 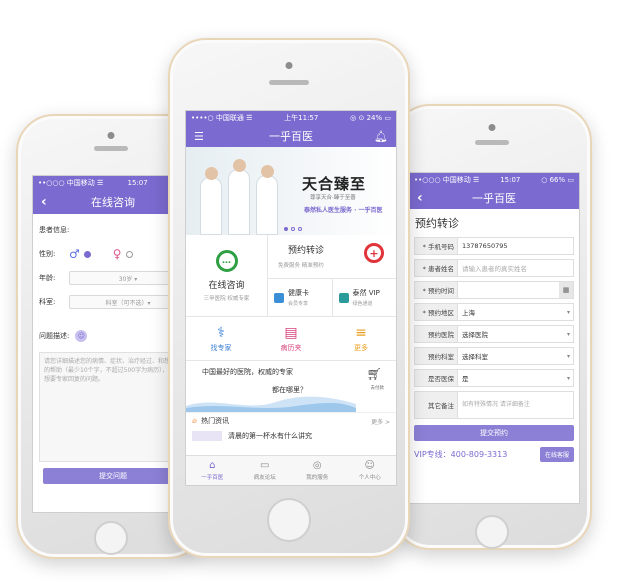 I want to click on health-card-title: 健康卡, so click(x=298, y=293).